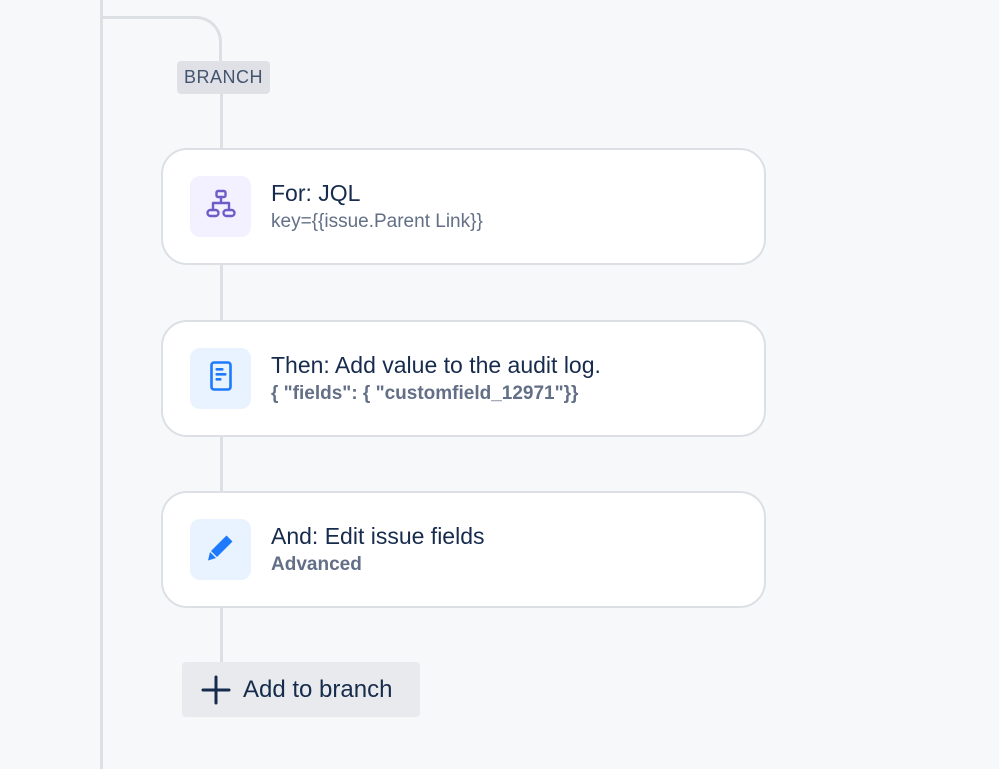  I want to click on plus-icon, so click(216, 690).